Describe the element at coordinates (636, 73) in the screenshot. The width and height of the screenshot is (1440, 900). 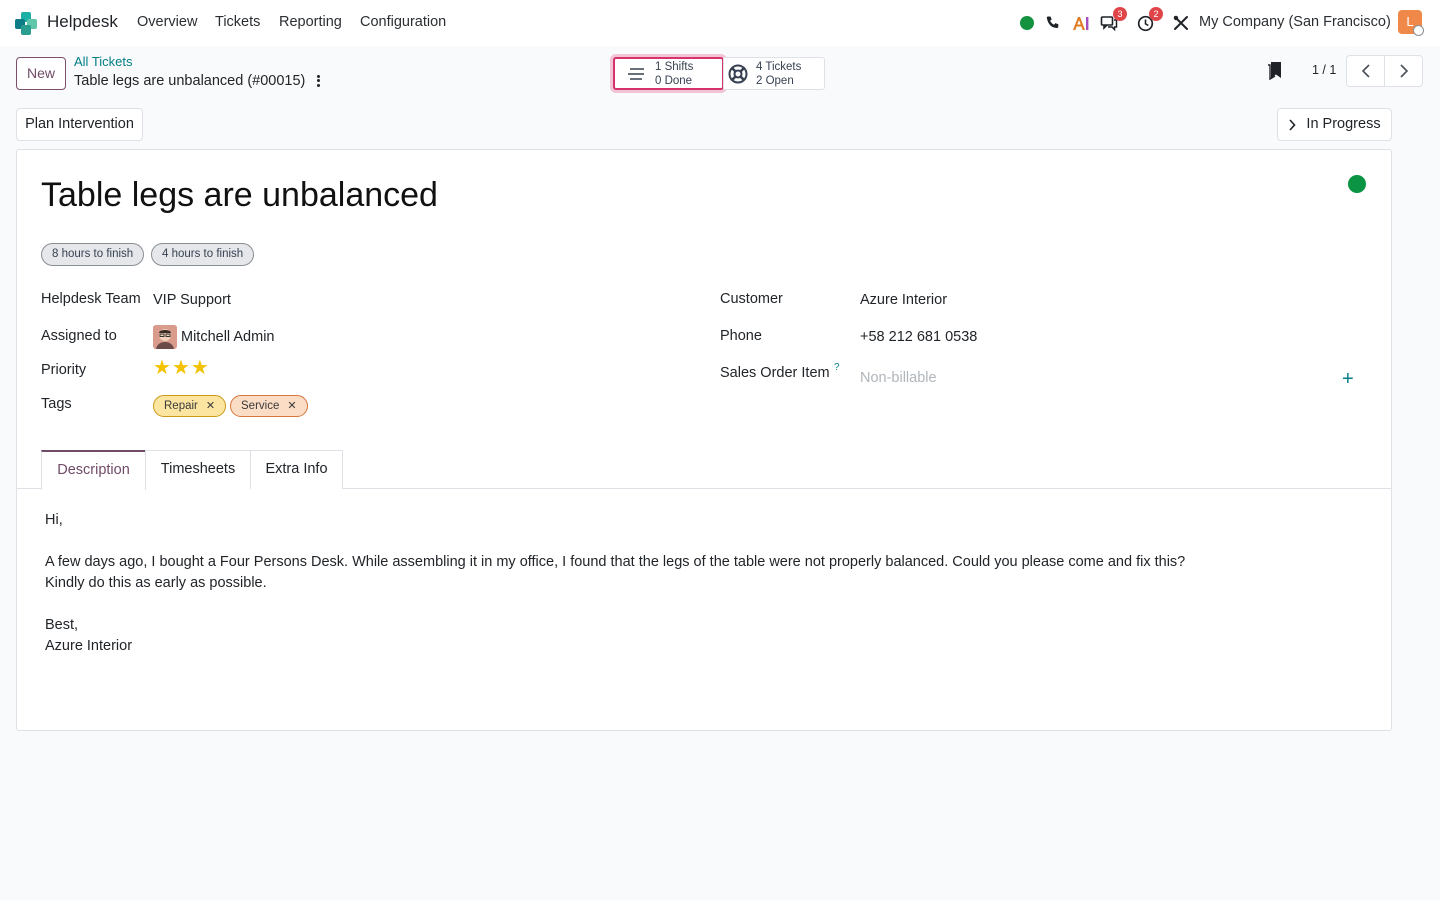
I see `tasks-list-icon` at that location.